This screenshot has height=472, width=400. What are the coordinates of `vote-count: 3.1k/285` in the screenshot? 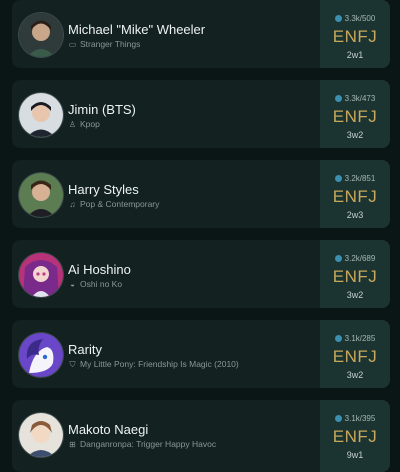 It's located at (355, 338).